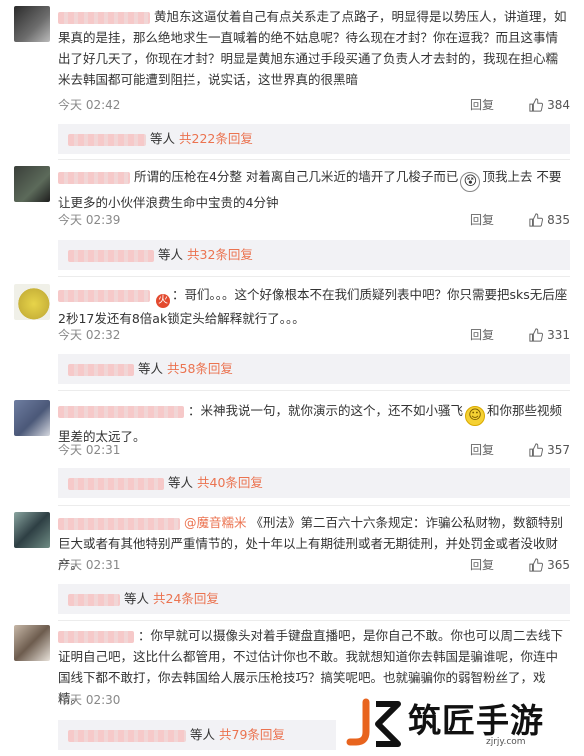 The width and height of the screenshot is (584, 756). Describe the element at coordinates (314, 483) in the screenshot. I see `sub-replies: 等人 共40条回复` at that location.